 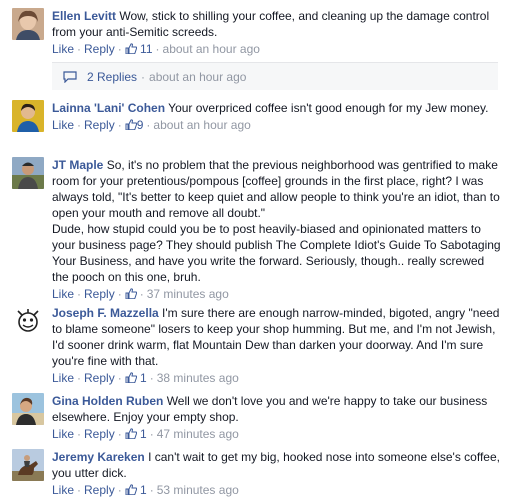 I want to click on replies-bar: 2 Replies · about an hour ago, so click(x=275, y=76).